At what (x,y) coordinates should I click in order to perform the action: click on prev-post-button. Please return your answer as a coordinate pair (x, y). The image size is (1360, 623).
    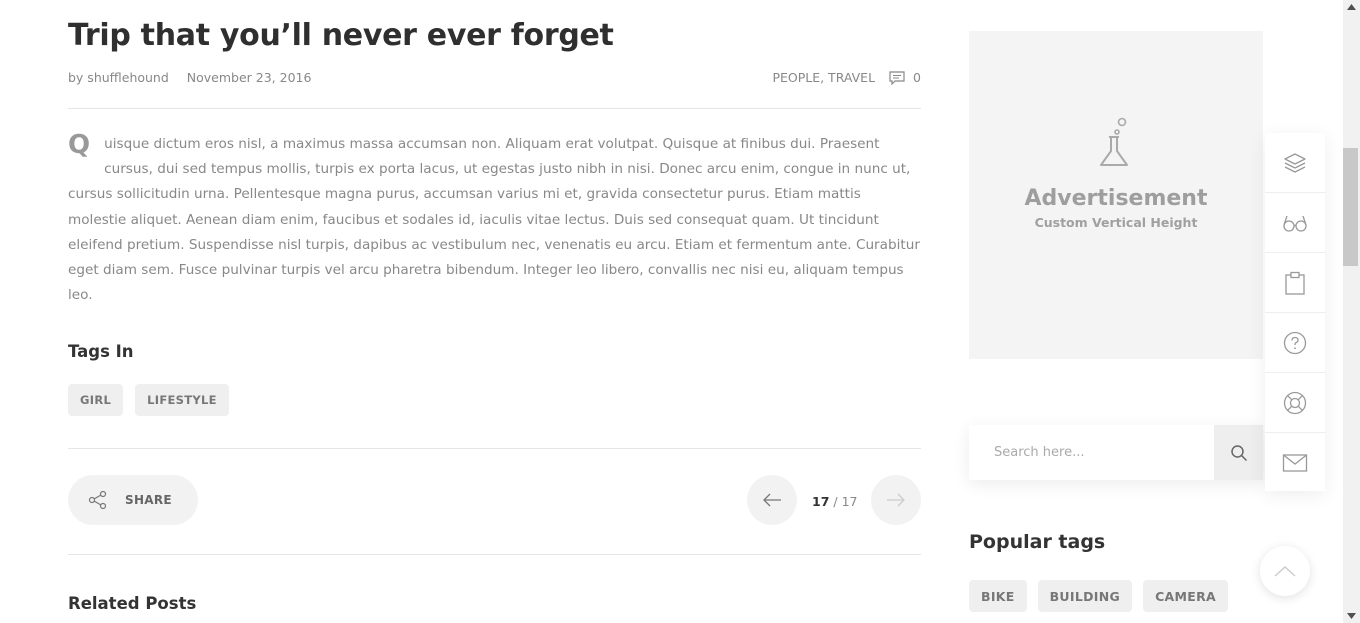
    Looking at the image, I should click on (772, 500).